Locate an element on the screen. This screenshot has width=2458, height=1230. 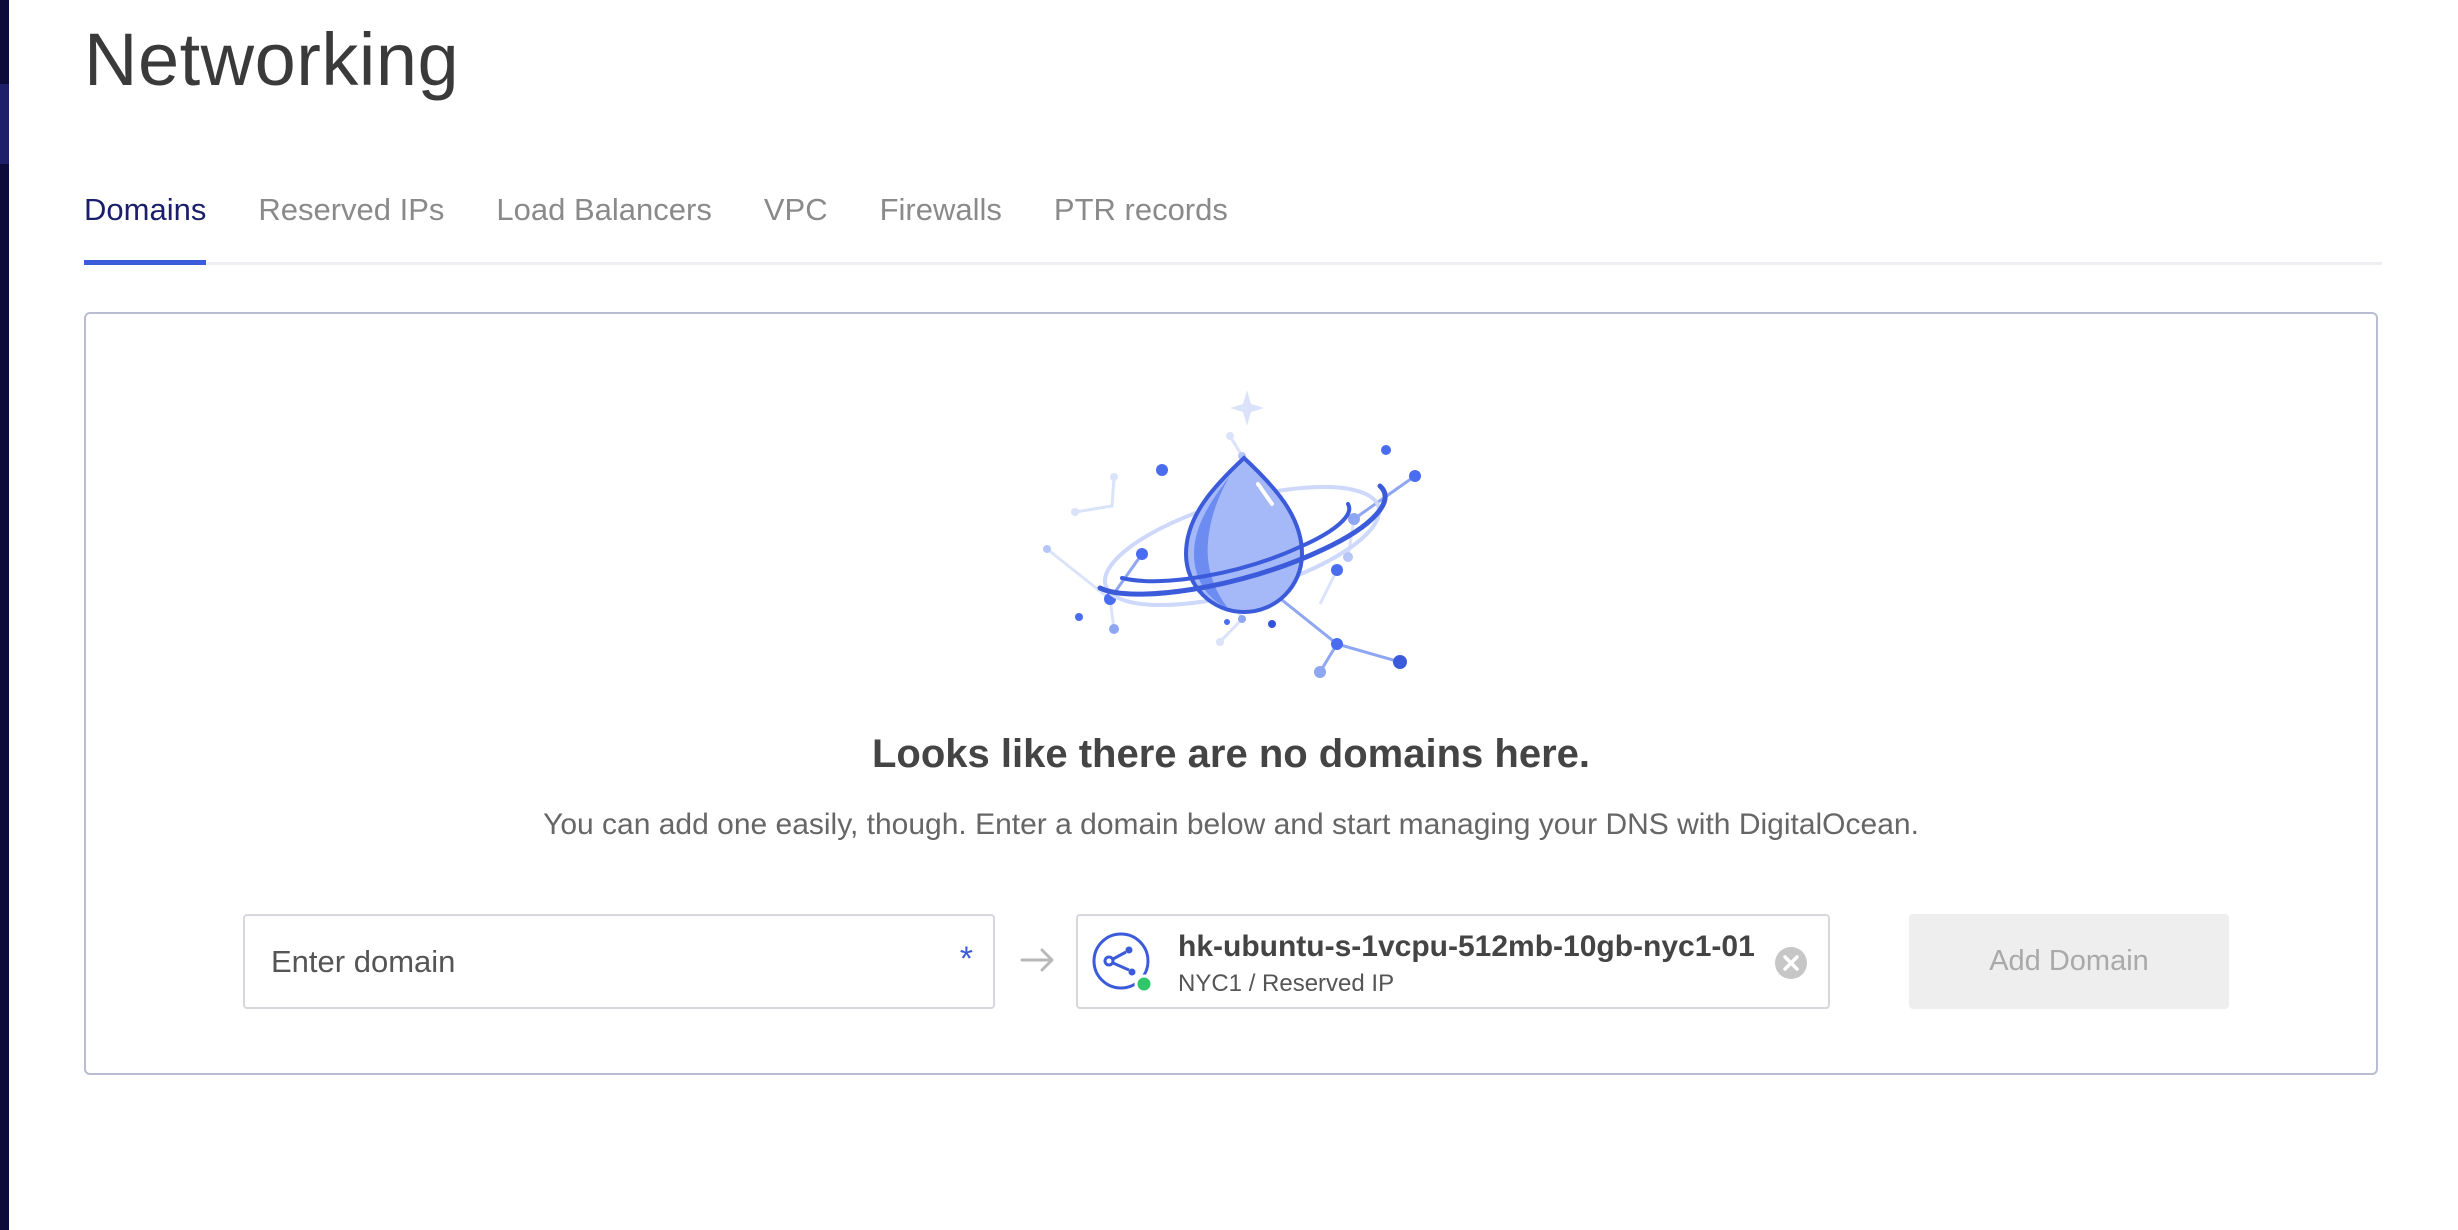
tab-reserved-ips: Reserved IPs is located at coordinates (351, 221).